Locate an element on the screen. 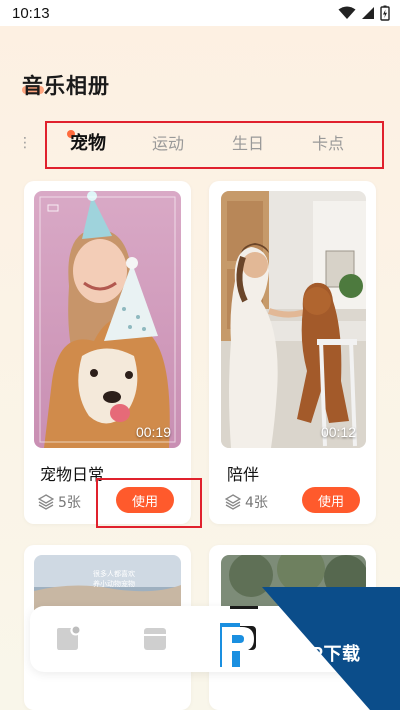 This screenshot has width=400, height=710. album-icon is located at coordinates (68, 638).